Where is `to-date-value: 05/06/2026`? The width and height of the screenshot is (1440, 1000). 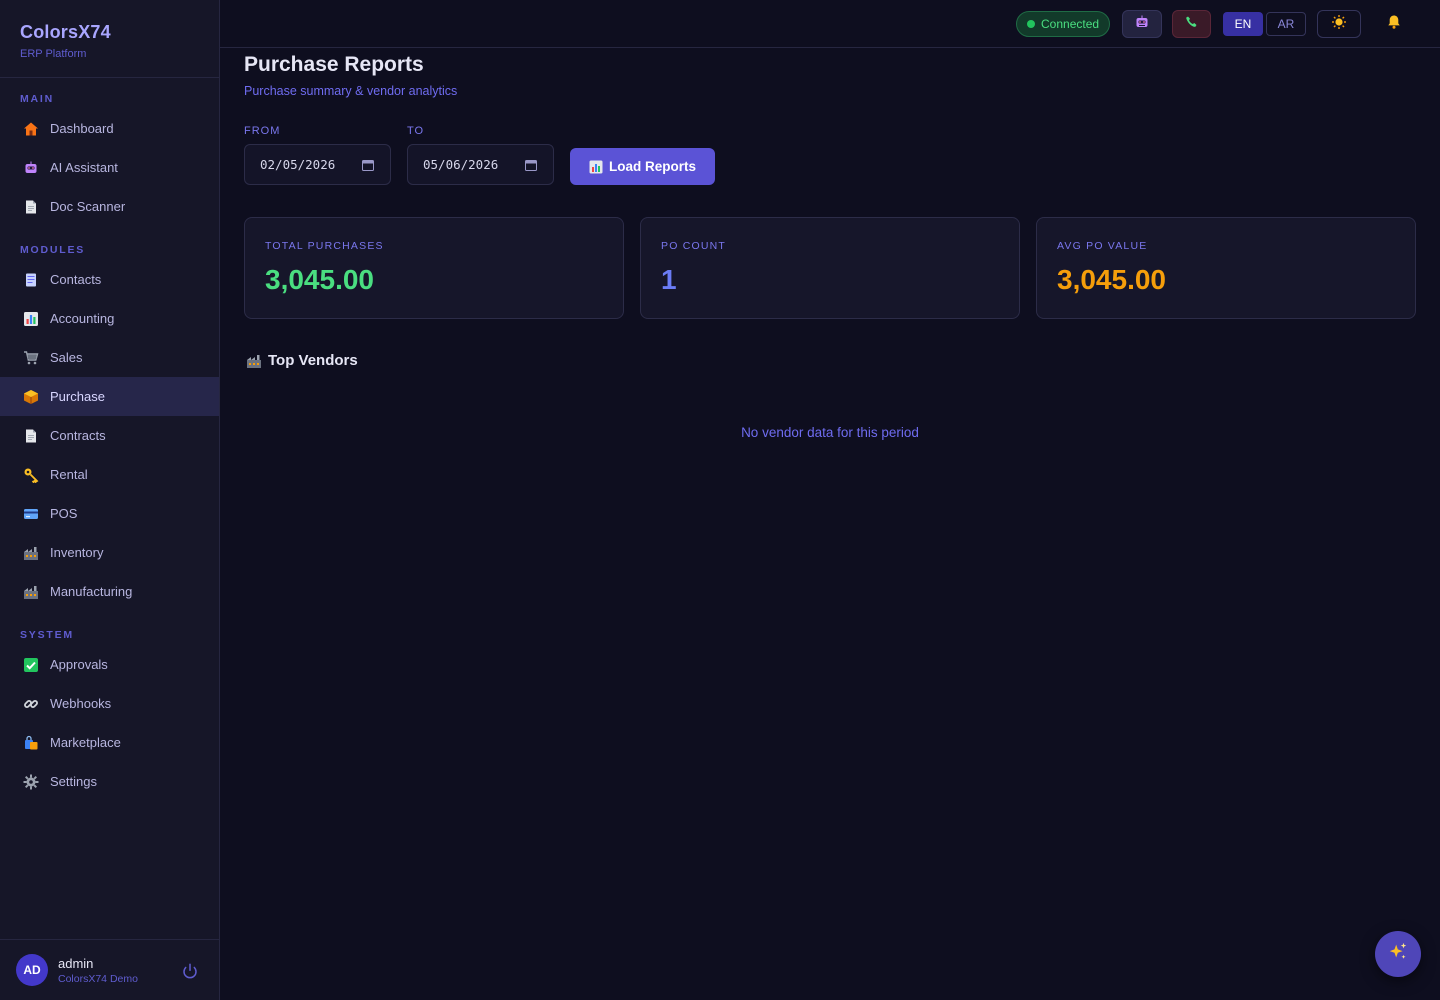
to-date-value: 05/06/2026 is located at coordinates (461, 164).